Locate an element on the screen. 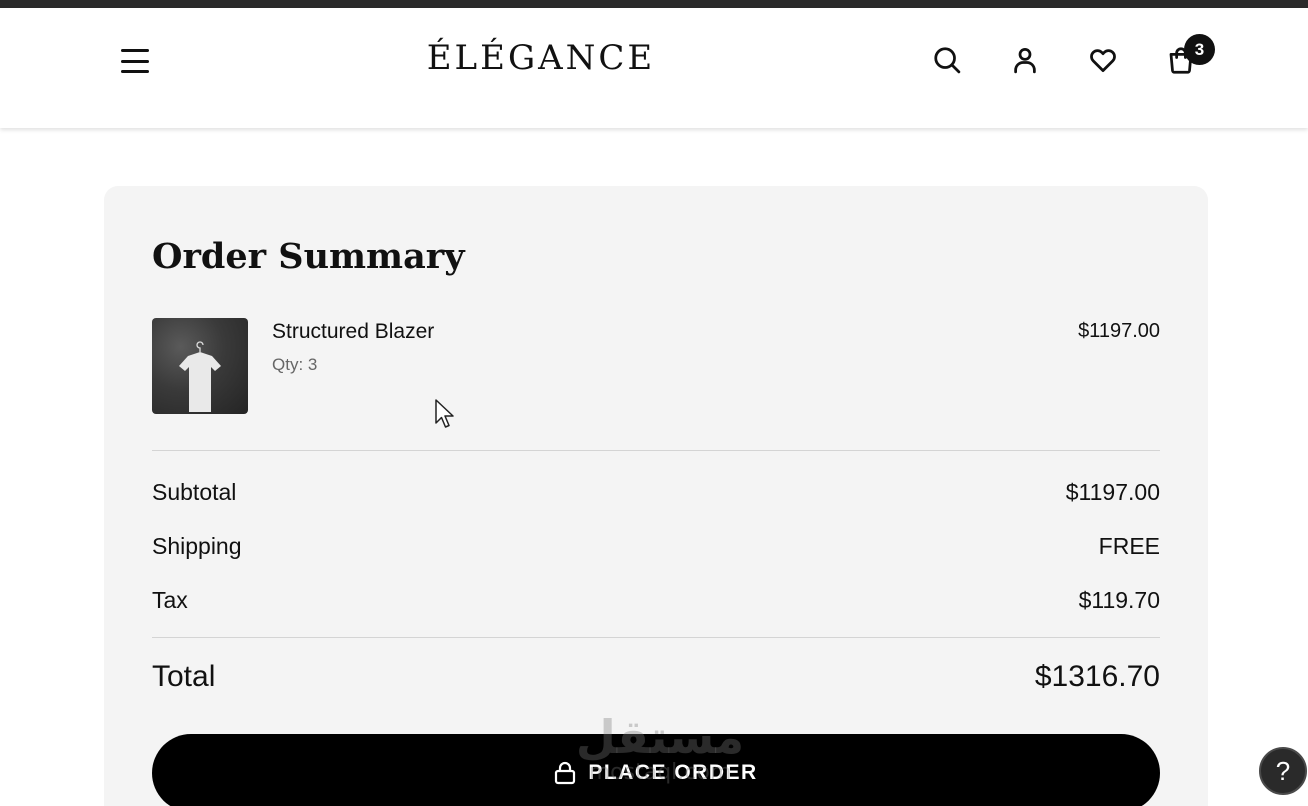 This screenshot has width=1308, height=806. tax-value: $119.70 is located at coordinates (1119, 600).